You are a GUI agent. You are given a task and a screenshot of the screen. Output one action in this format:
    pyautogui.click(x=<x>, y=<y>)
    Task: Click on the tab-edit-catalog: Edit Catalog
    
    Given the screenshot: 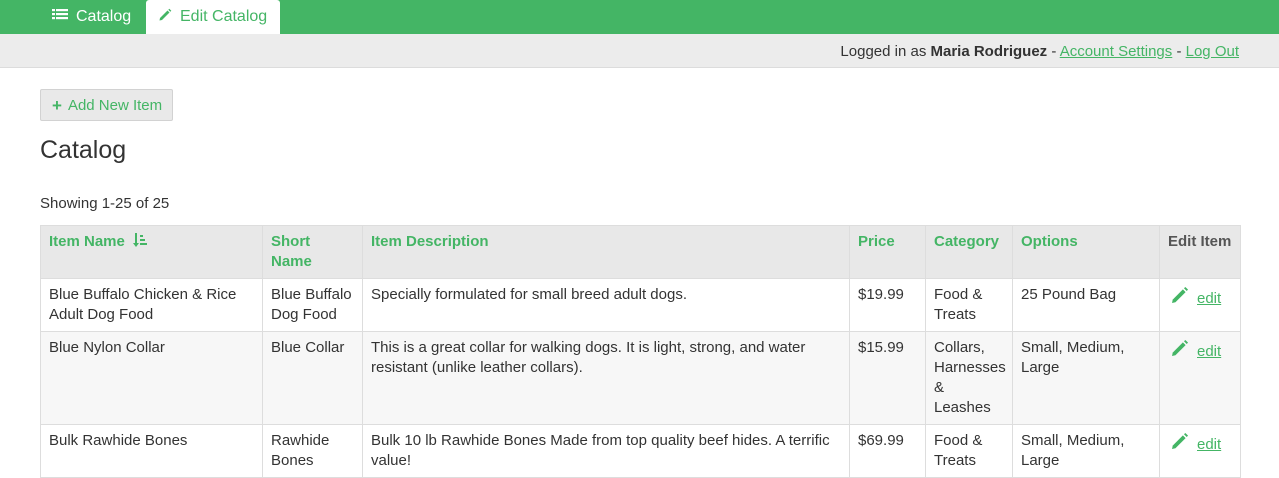 What is the action you would take?
    pyautogui.click(x=213, y=17)
    